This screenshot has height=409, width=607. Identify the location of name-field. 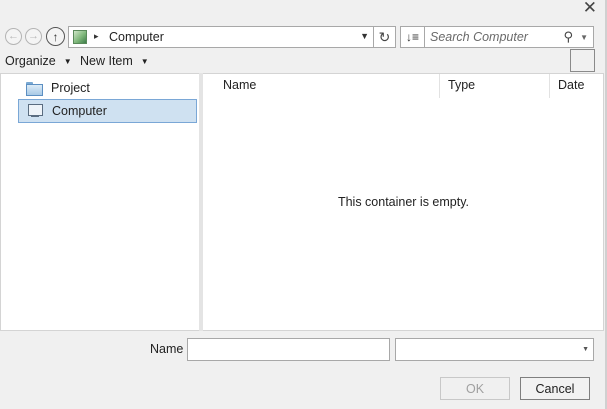
(288, 349).